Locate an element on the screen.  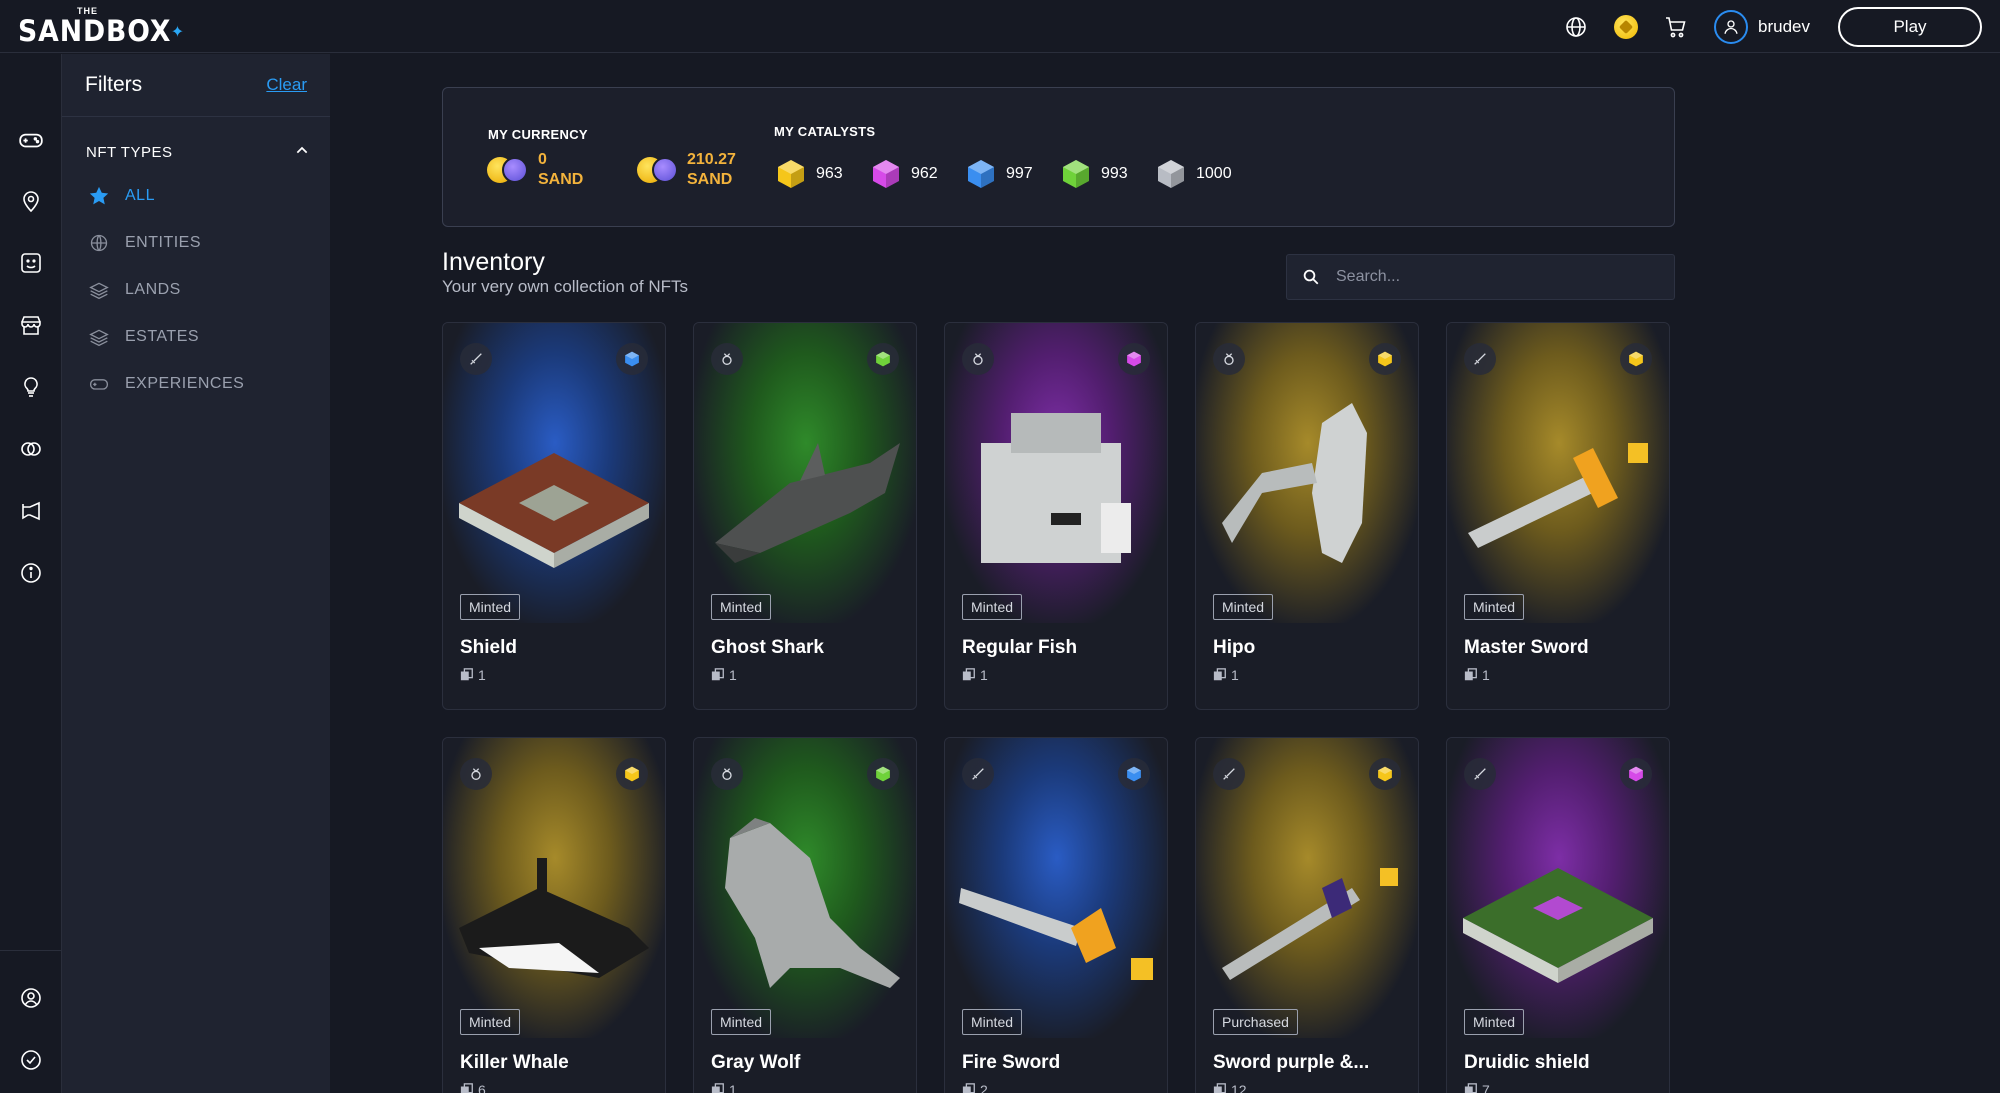
info-icon is located at coordinates (31, 573).